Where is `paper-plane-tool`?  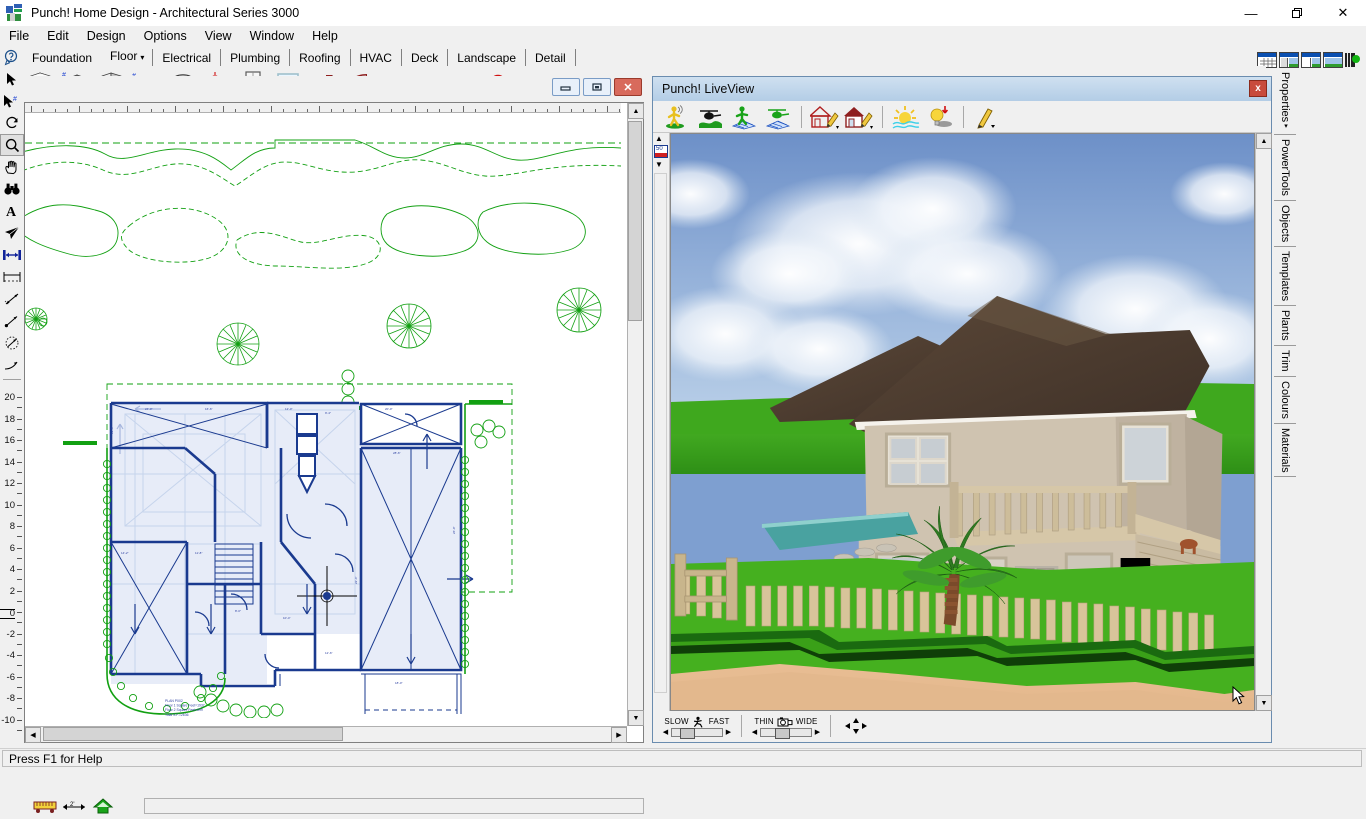
paper-plane-tool is located at coordinates (12, 233).